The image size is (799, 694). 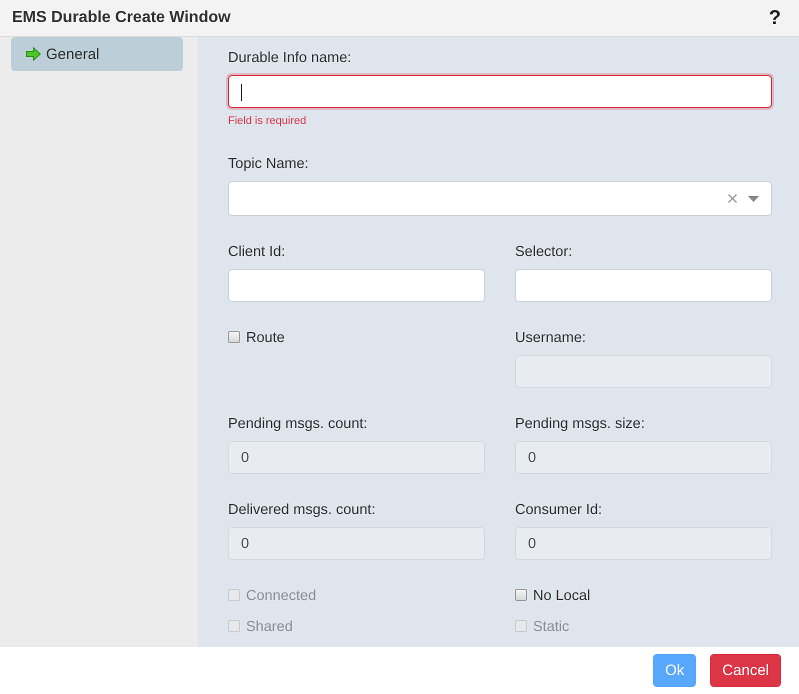 What do you see at coordinates (774, 18) in the screenshot?
I see `help-button: ?` at bounding box center [774, 18].